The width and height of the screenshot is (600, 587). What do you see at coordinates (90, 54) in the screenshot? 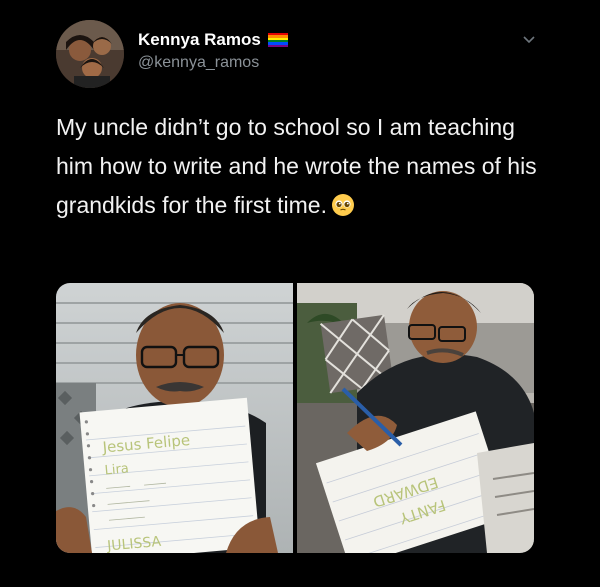
I see `avatar` at bounding box center [90, 54].